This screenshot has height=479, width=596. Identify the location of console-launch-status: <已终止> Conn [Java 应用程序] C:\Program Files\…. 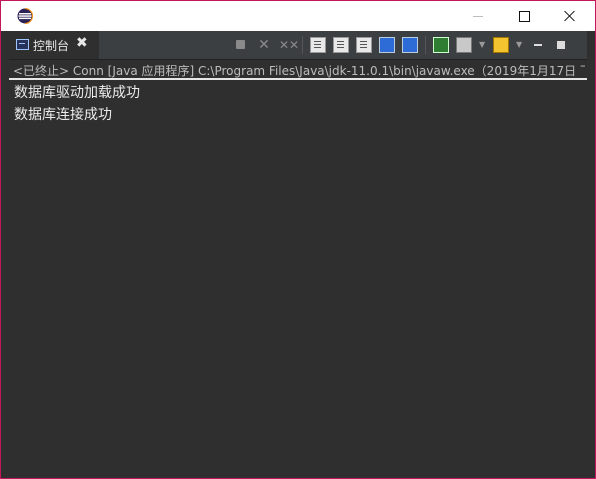
(299, 71).